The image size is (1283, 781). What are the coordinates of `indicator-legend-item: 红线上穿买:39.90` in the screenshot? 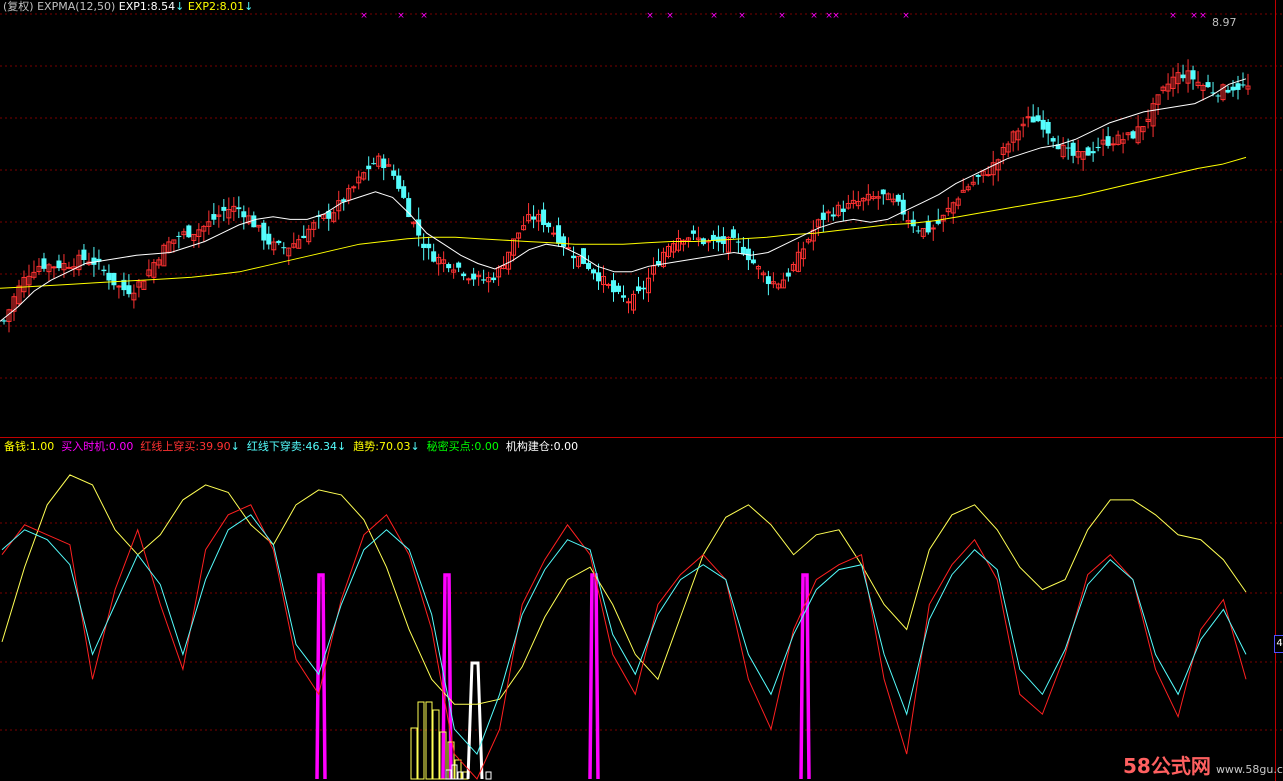 It's located at (185, 446).